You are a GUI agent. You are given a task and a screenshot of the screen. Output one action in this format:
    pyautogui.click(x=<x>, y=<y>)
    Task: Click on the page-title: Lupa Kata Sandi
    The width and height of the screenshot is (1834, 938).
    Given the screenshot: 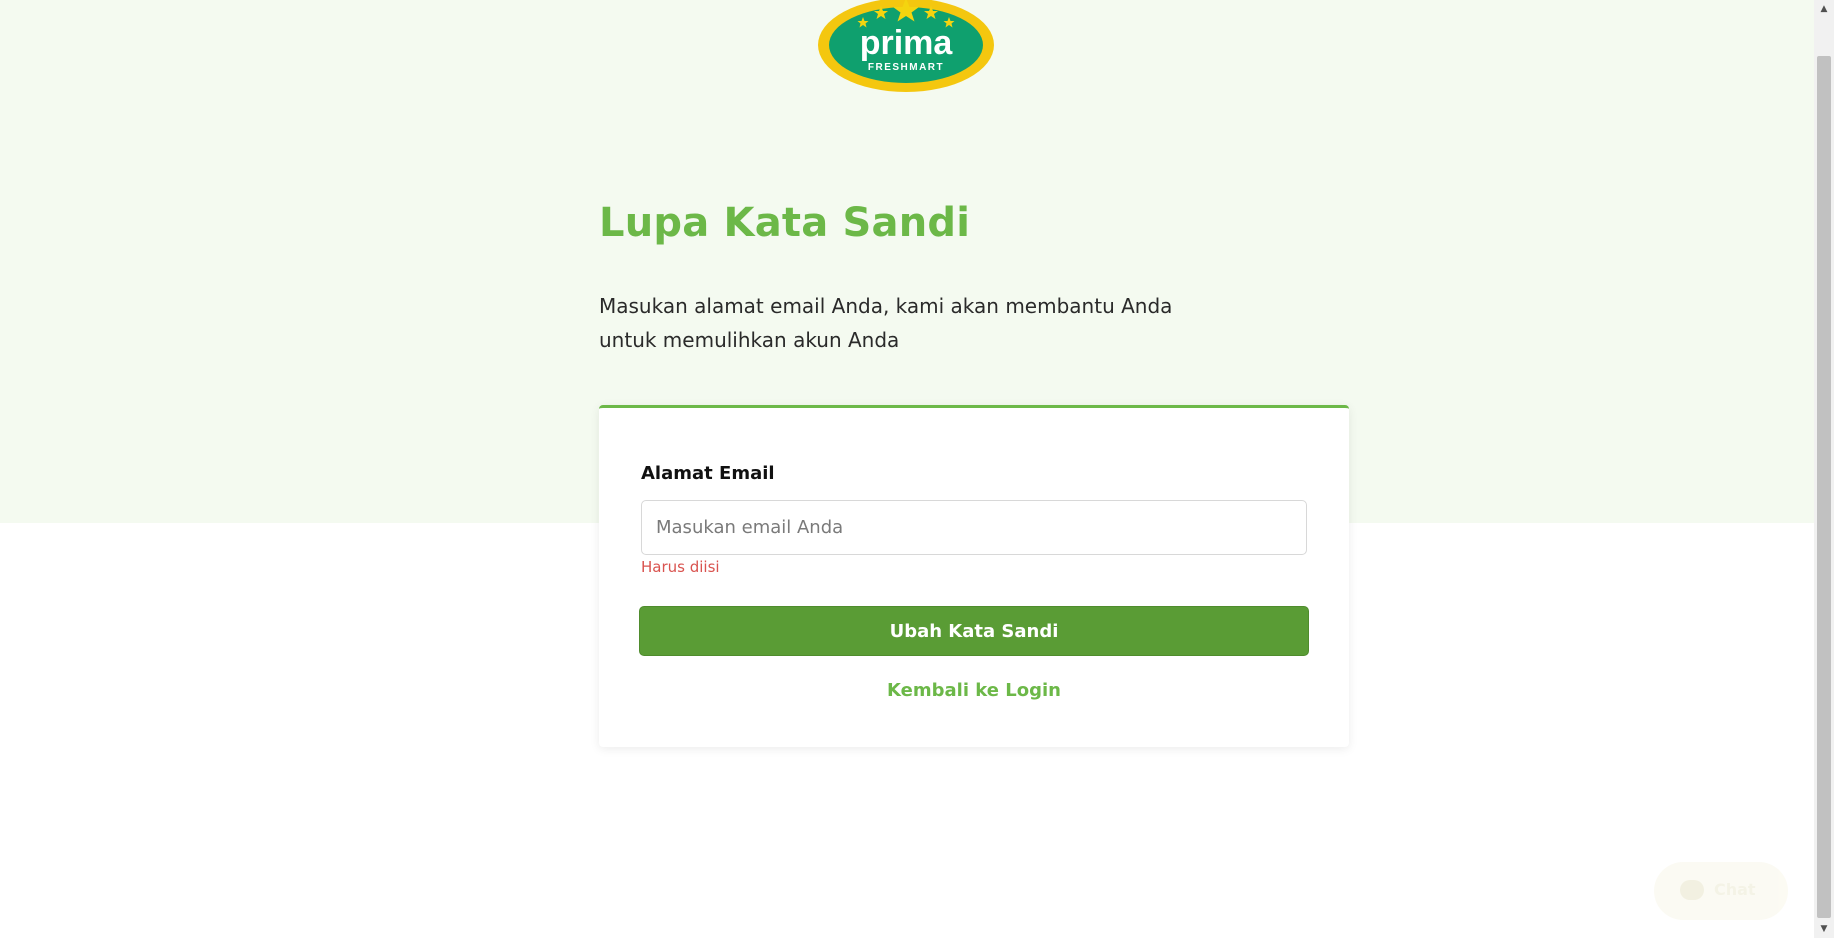 What is the action you would take?
    pyautogui.click(x=785, y=223)
    